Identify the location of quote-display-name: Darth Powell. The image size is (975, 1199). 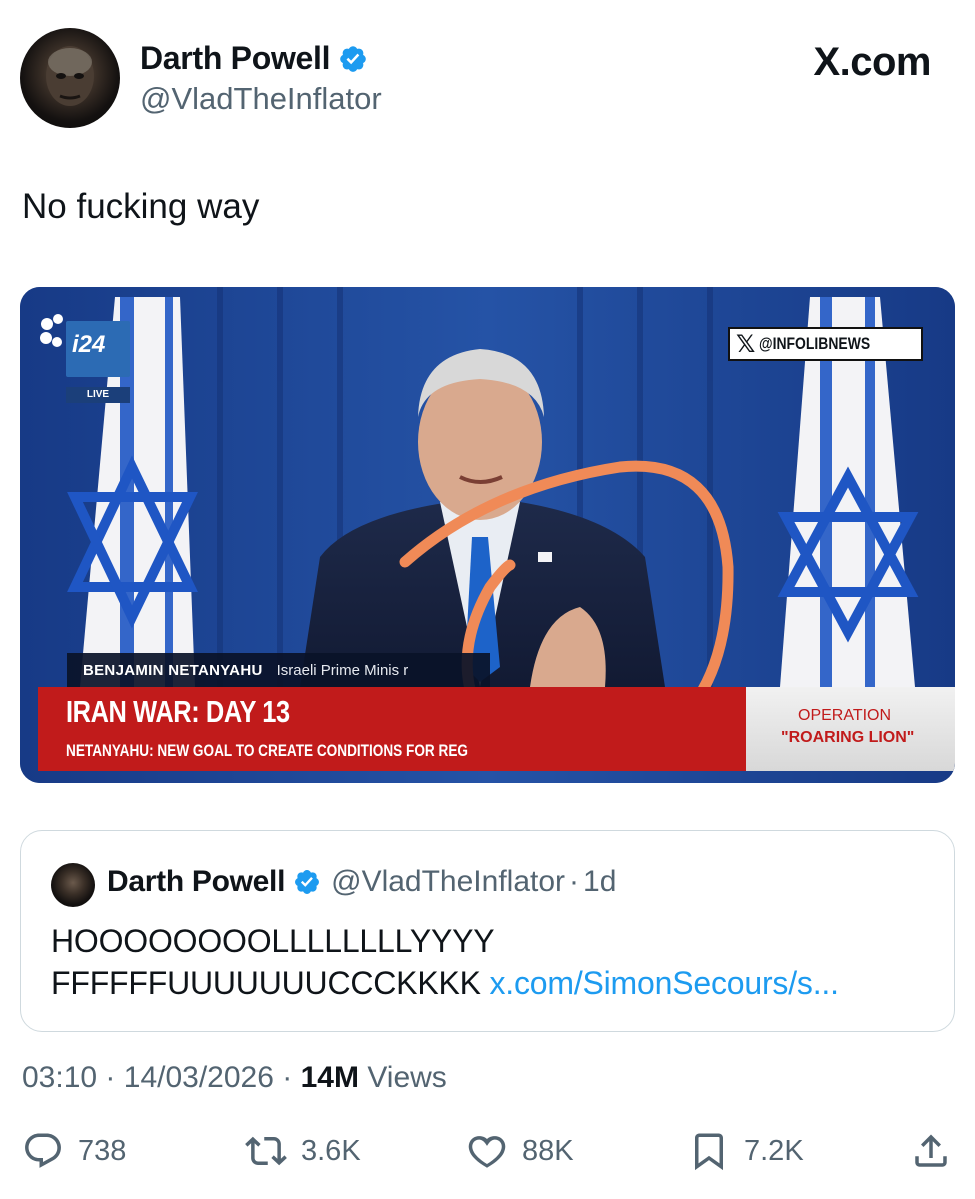
(196, 882).